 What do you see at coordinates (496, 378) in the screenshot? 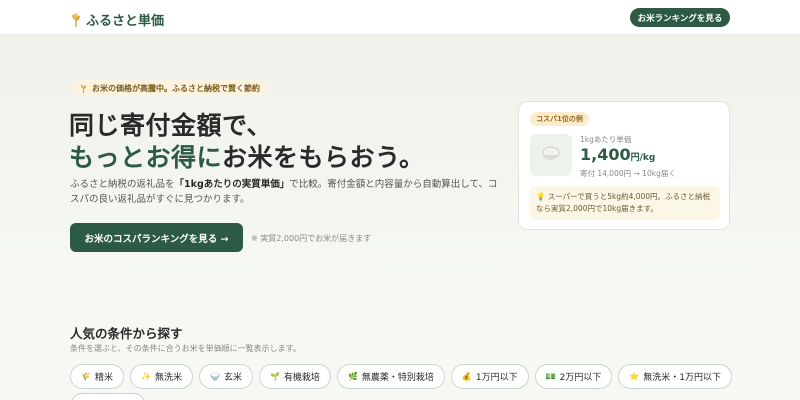
I see `chip-label: 1万円以下` at bounding box center [496, 378].